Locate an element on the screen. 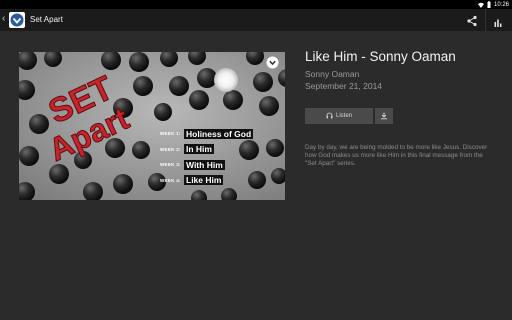 Image resolution: width=512 pixels, height=320 pixels. list-item: WEEK 1: Holiness of God is located at coordinates (207, 133).